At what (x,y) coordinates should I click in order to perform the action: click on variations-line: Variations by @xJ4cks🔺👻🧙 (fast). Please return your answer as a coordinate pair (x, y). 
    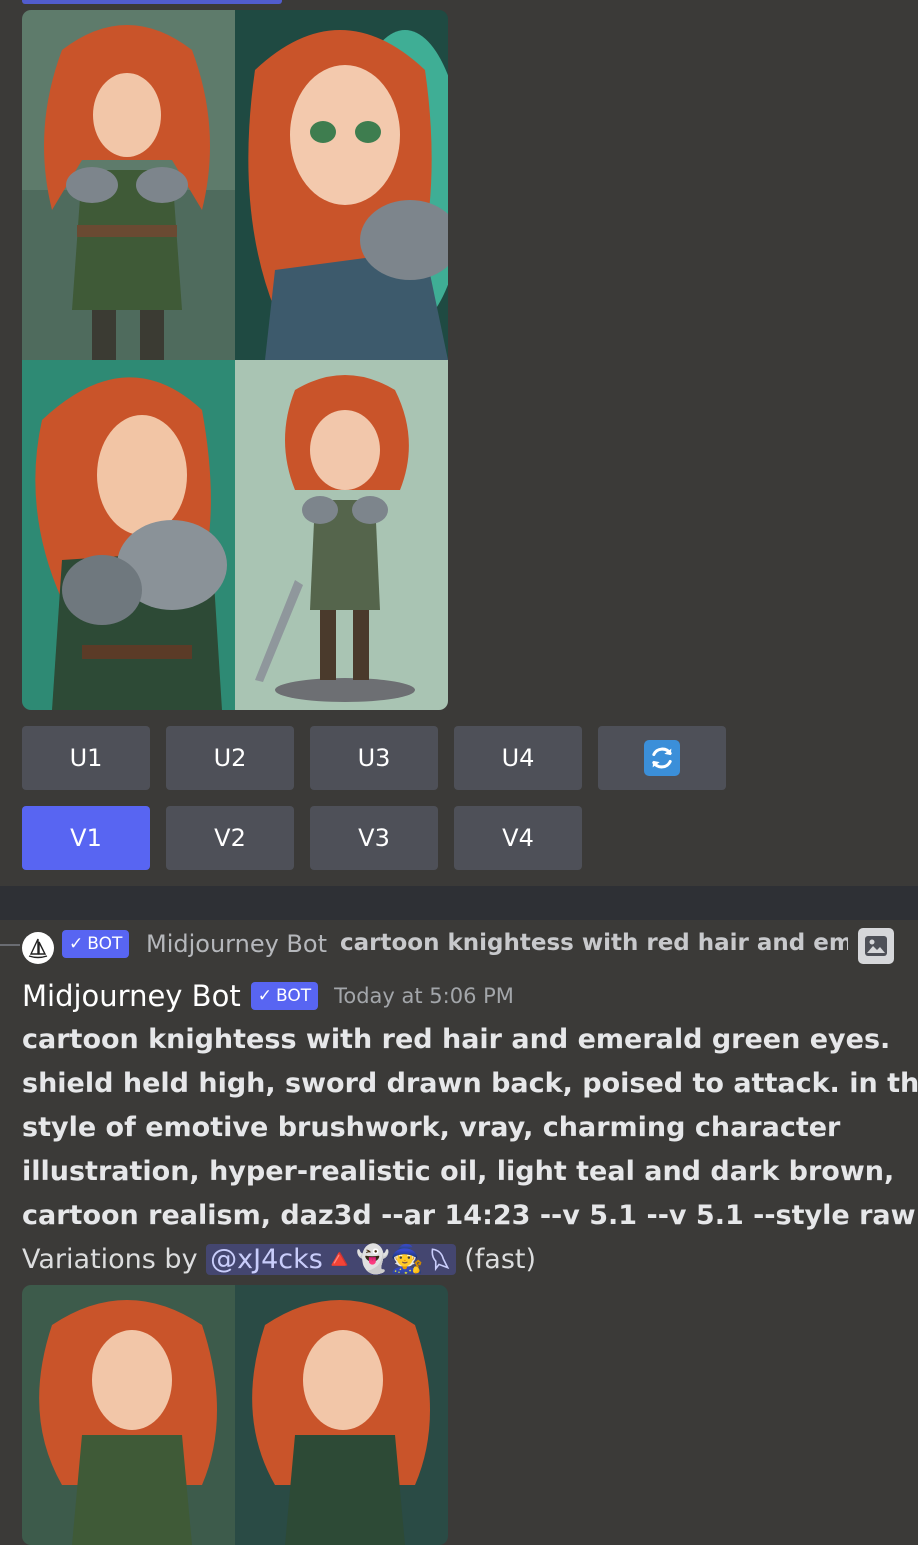
    Looking at the image, I should click on (462, 1260).